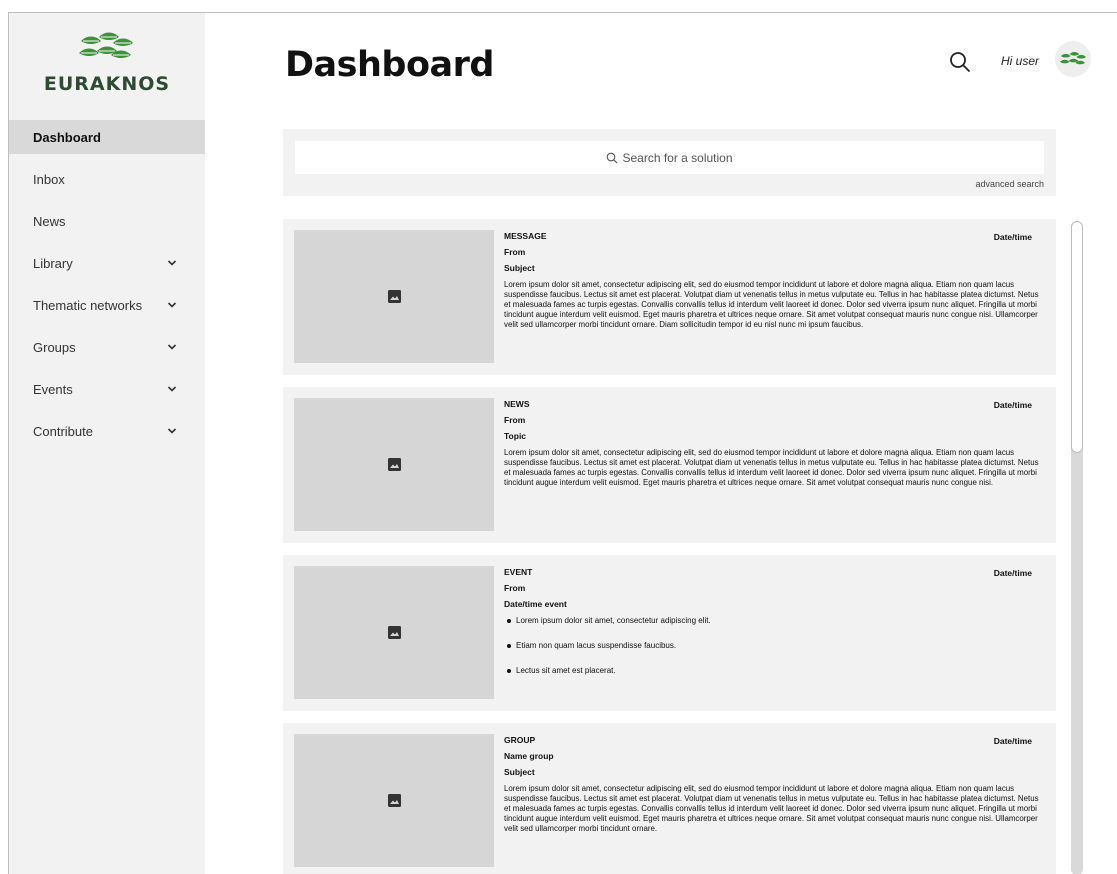 The height and width of the screenshot is (874, 1117). I want to click on search-placeholder: Search for a solution, so click(677, 157).